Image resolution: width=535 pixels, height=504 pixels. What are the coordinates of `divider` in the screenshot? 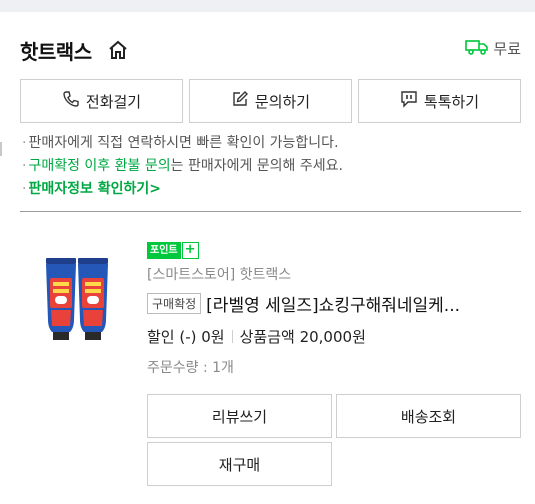 It's located at (270, 211).